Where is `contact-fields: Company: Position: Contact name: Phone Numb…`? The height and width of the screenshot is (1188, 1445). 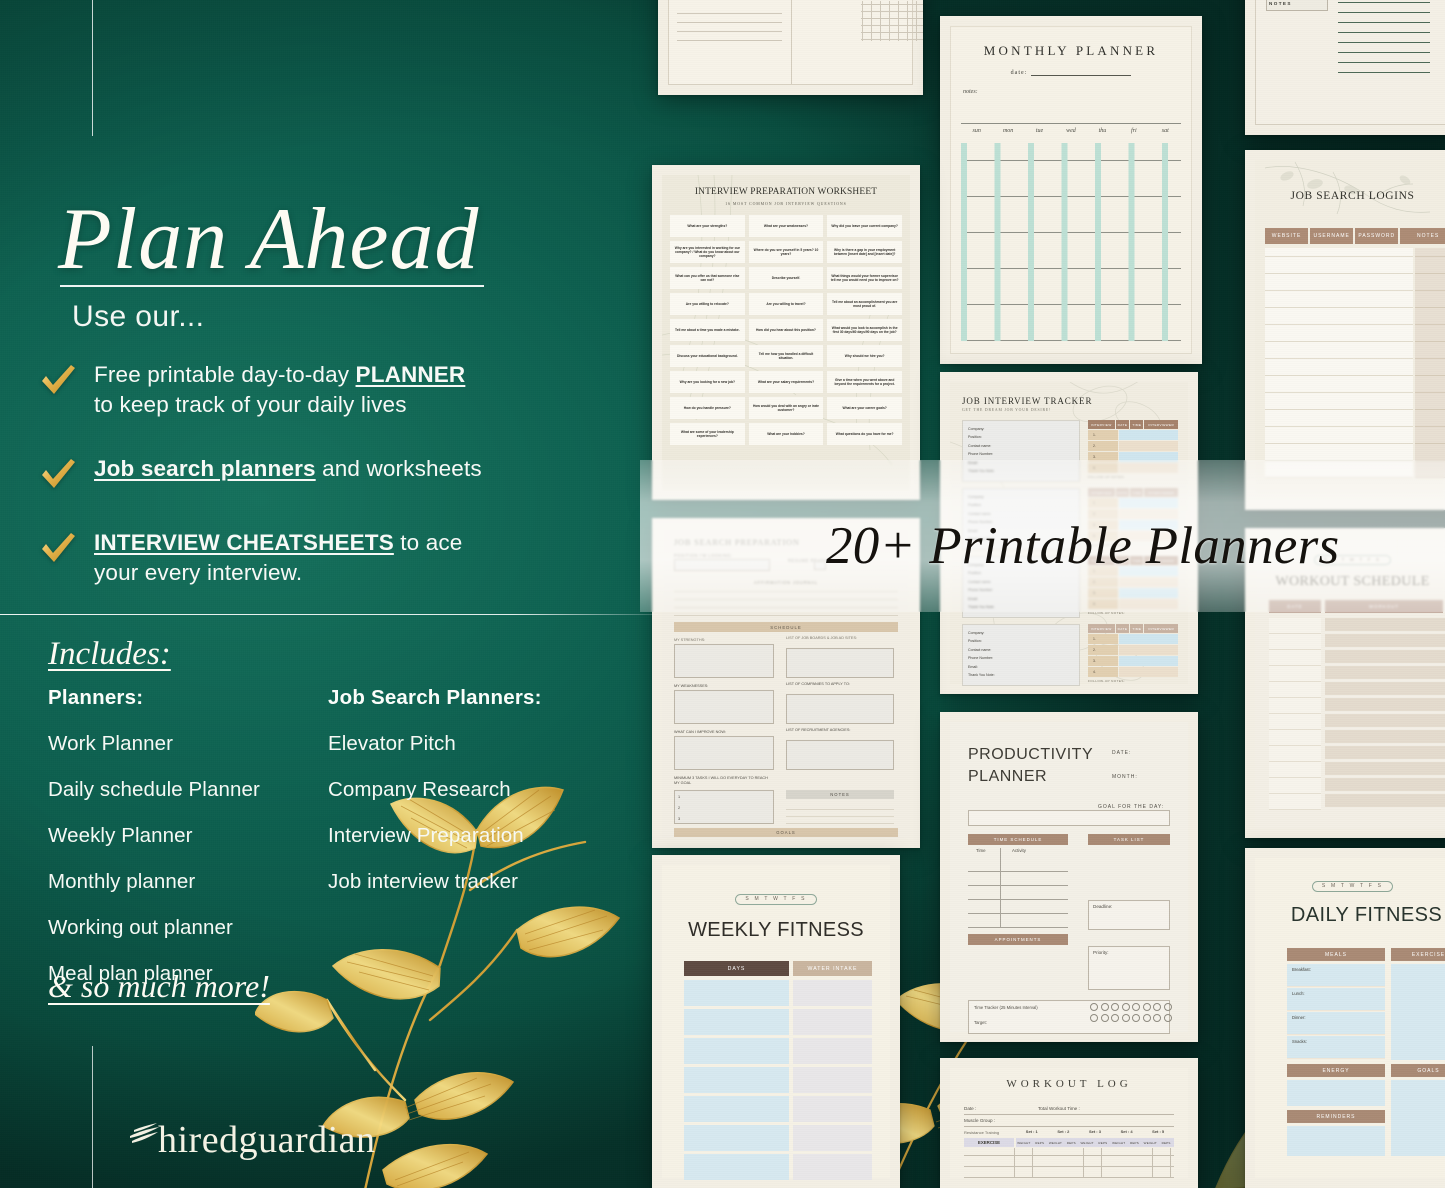 contact-fields: Company: Position: Contact name: Phone Numb… is located at coordinates (1021, 655).